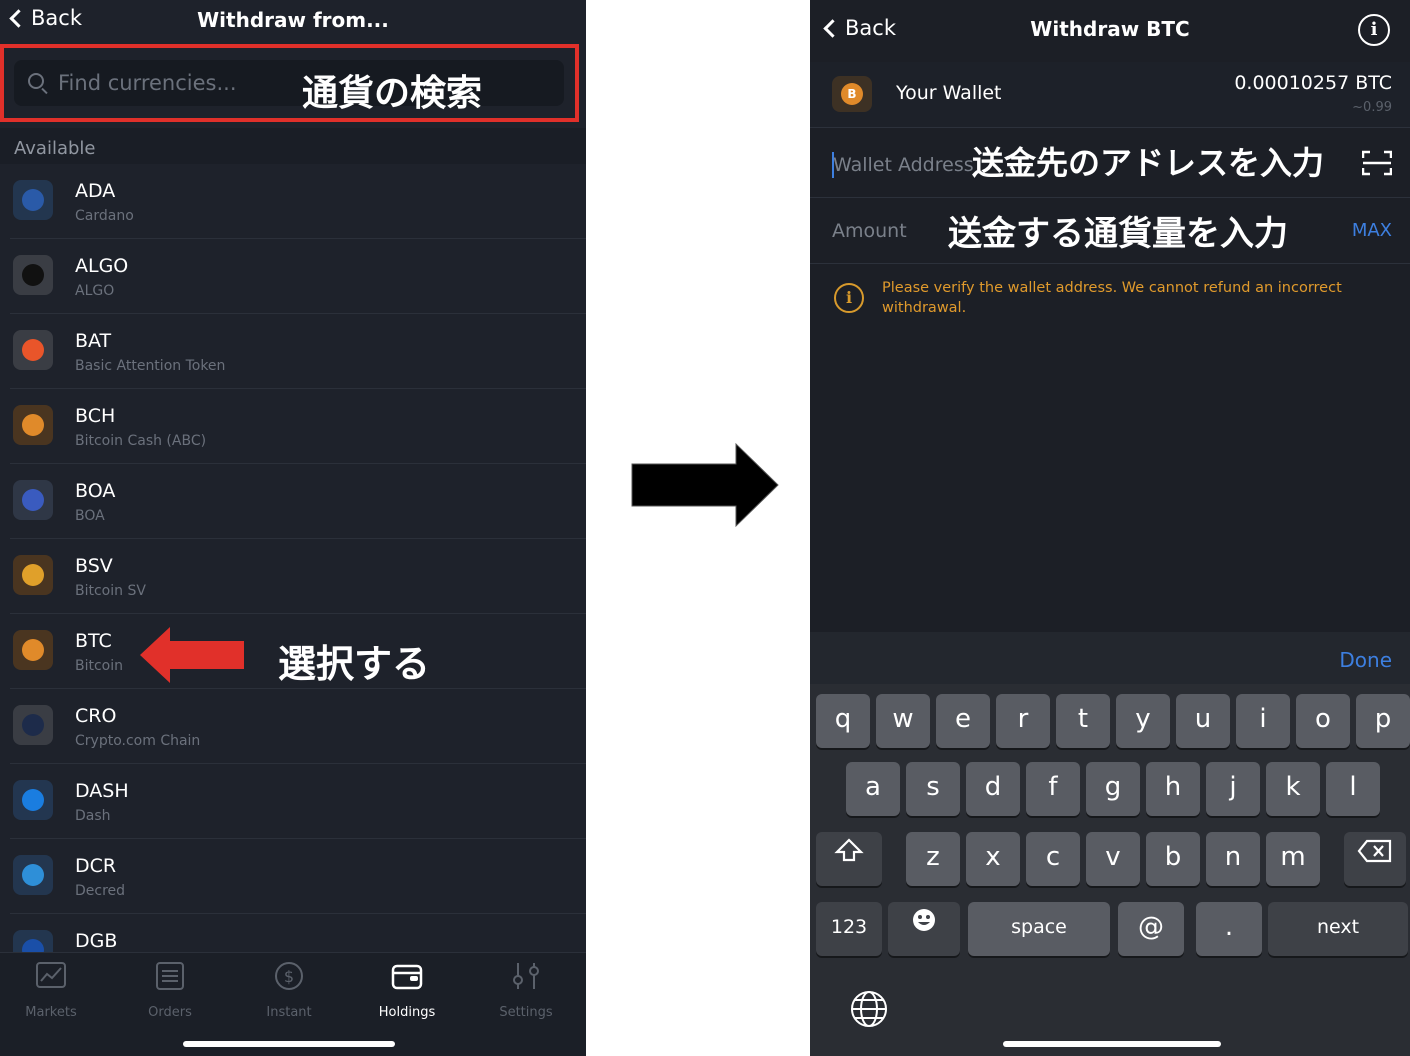  I want to click on key-s: s, so click(933, 789).